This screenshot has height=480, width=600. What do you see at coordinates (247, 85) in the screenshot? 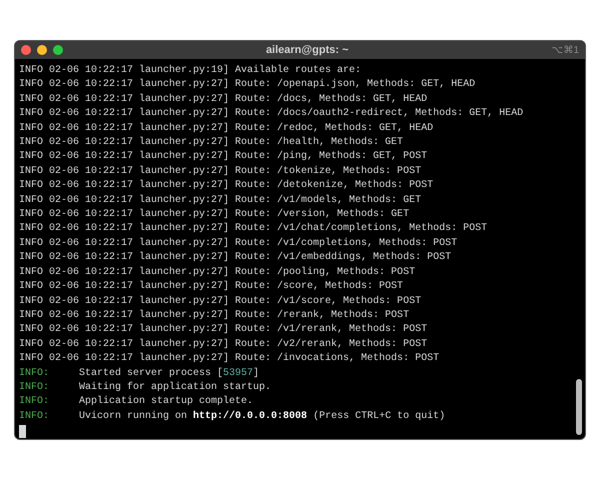
I see `log-line: INFO 02-06 10:22:17 launcher.py:27] Route: /openapi.json, Methods: GET, HEAD` at bounding box center [247, 85].